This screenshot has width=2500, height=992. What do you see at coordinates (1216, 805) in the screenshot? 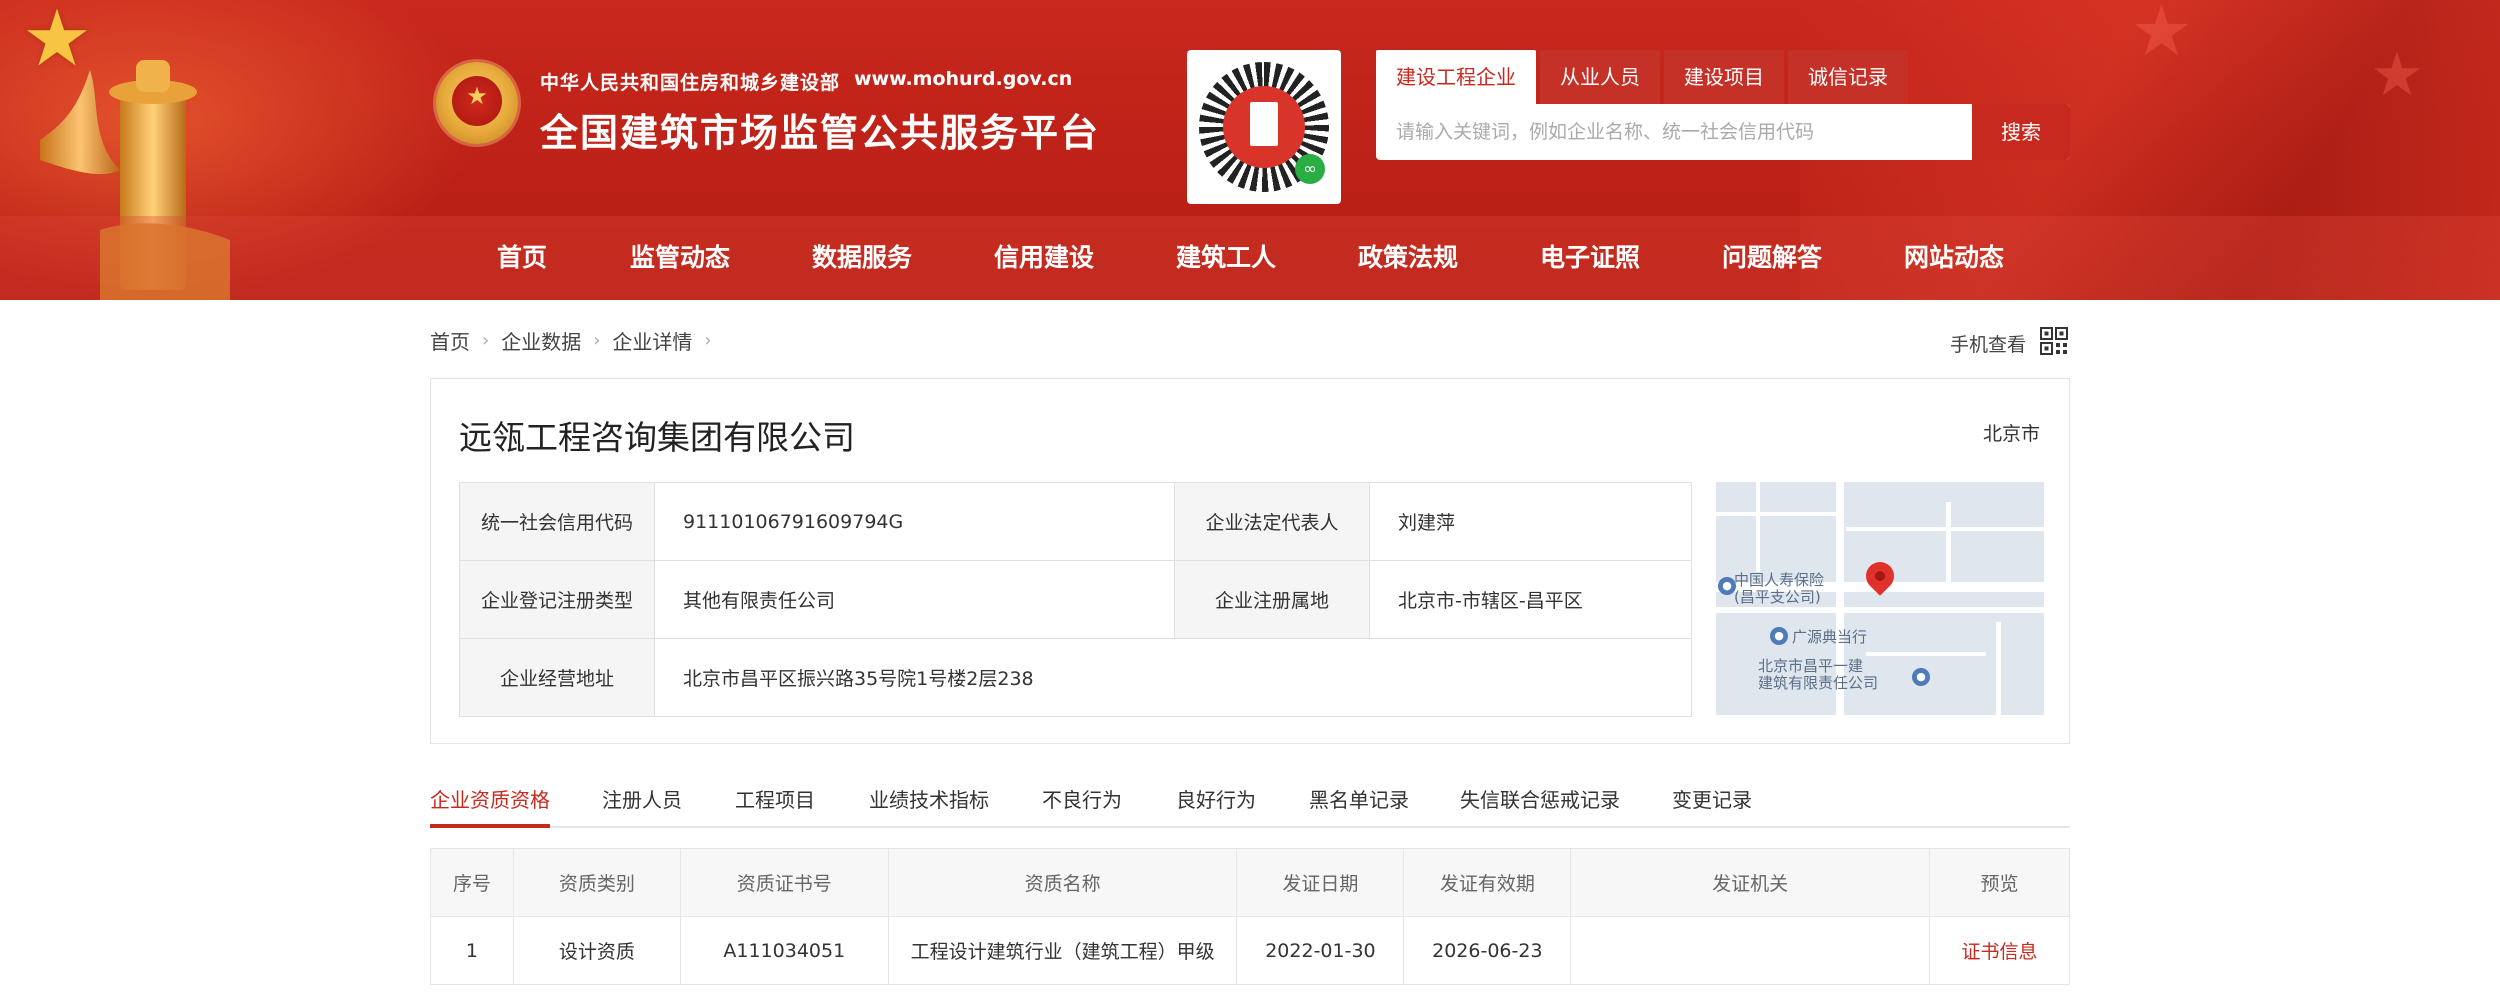
I see `tab-good-behavior: 良好行为` at bounding box center [1216, 805].